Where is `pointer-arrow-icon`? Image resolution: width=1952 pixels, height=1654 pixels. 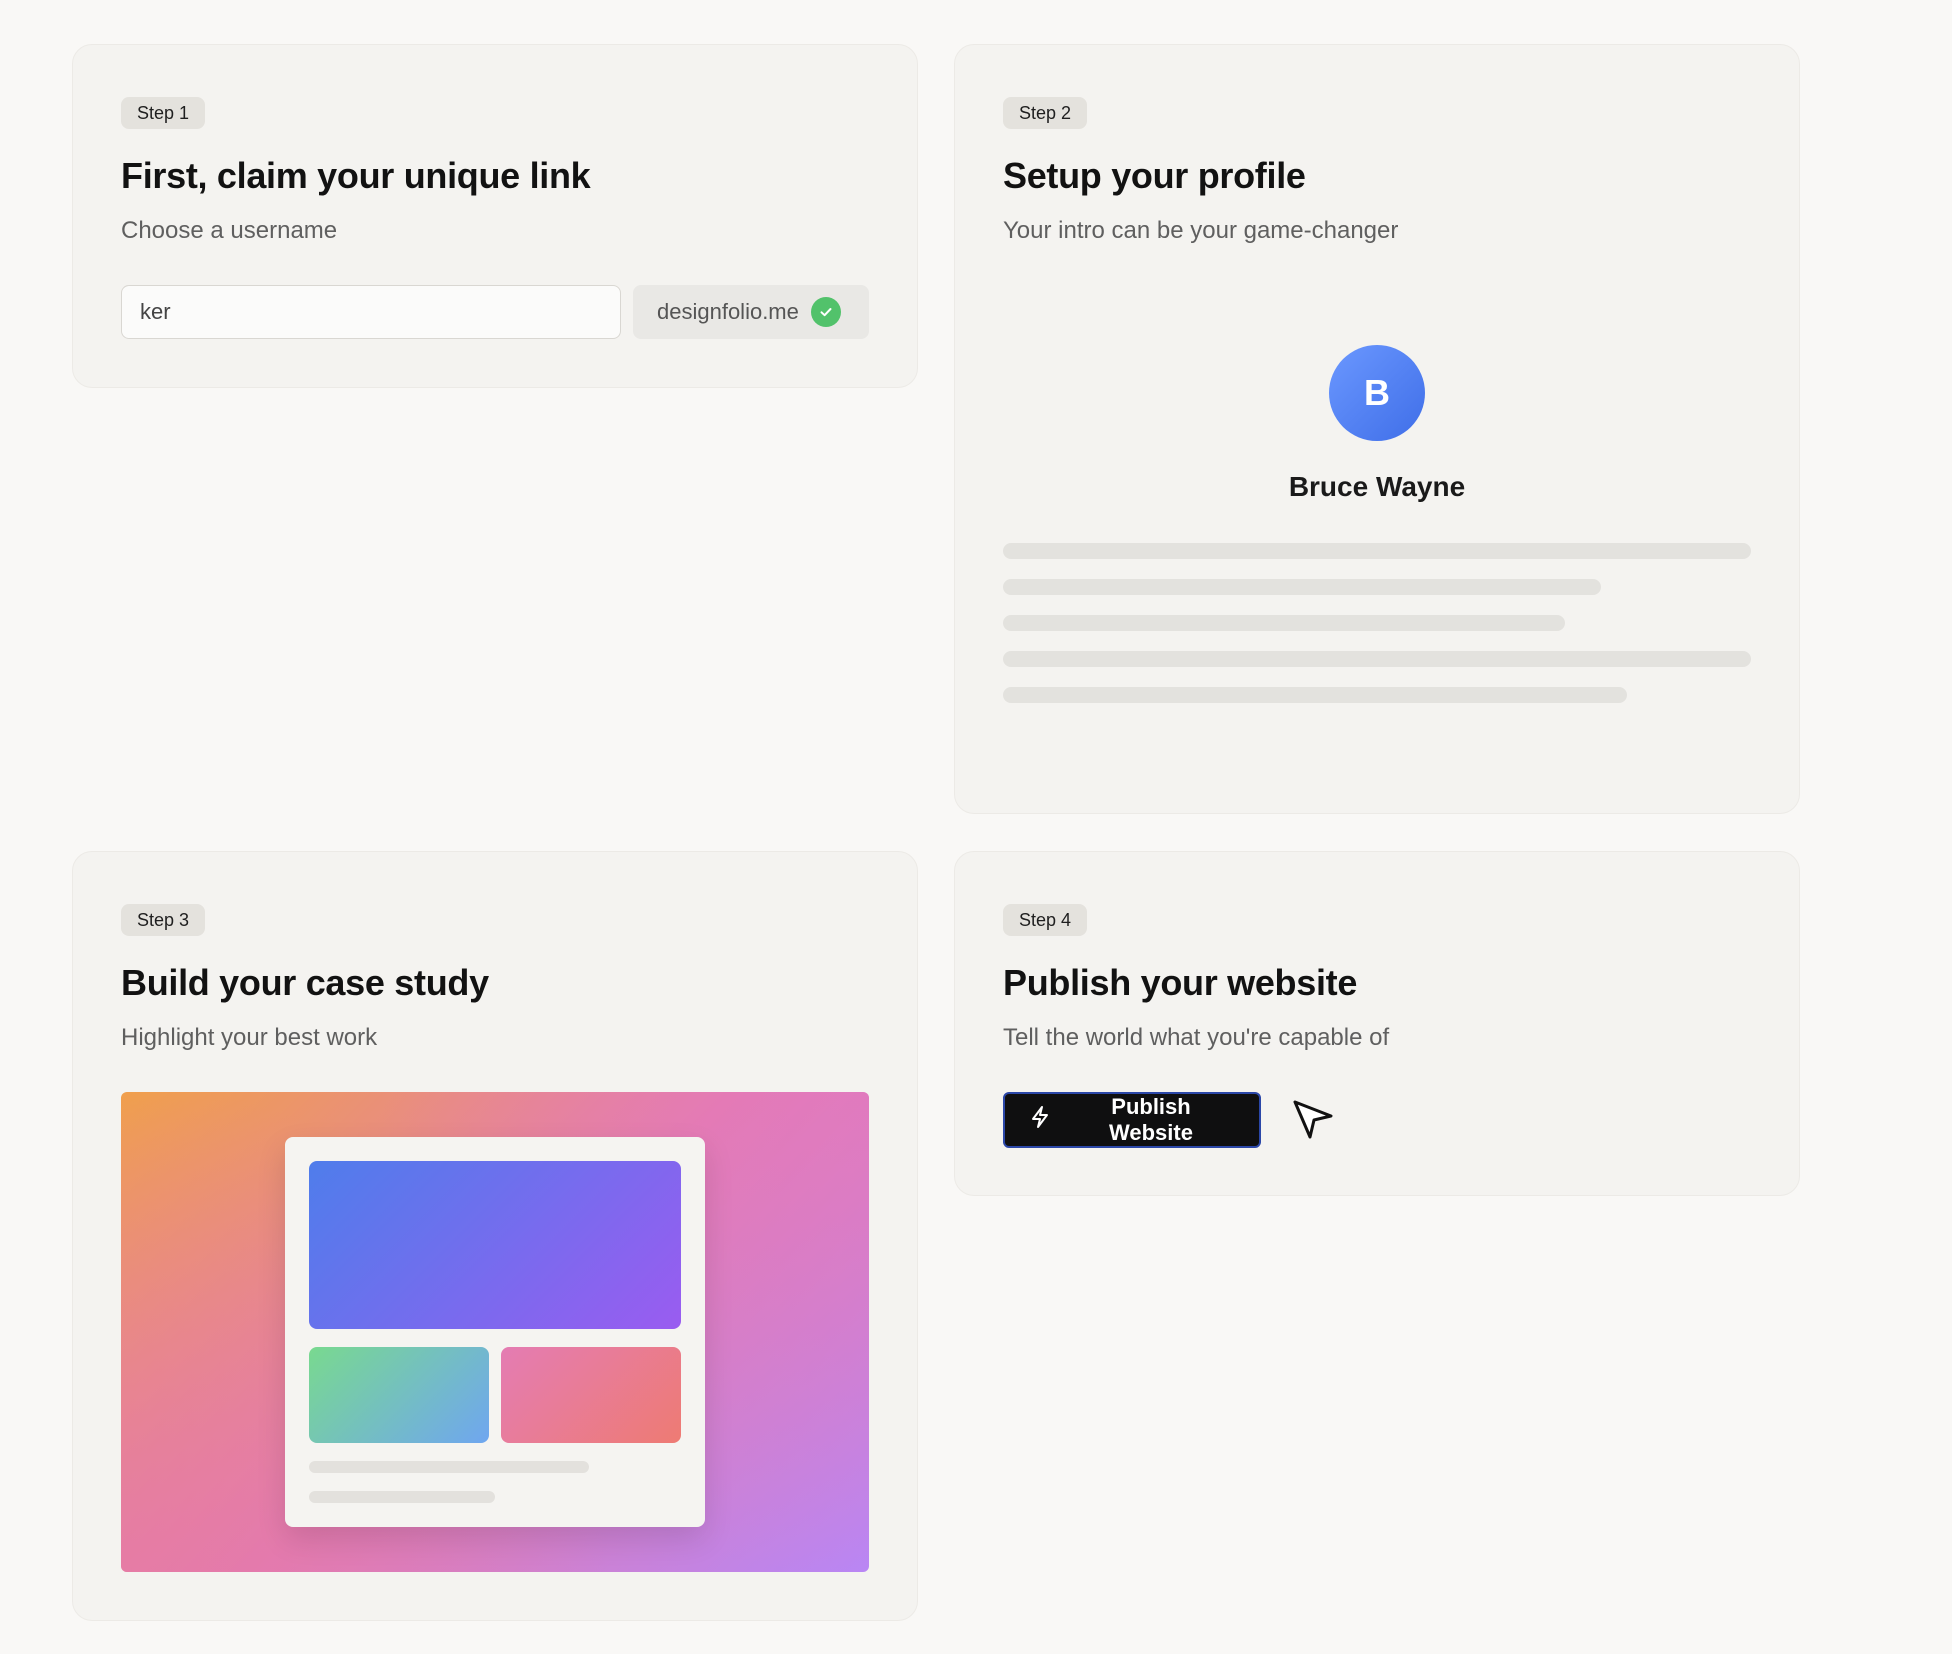
pointer-arrow-icon is located at coordinates (1313, 1120).